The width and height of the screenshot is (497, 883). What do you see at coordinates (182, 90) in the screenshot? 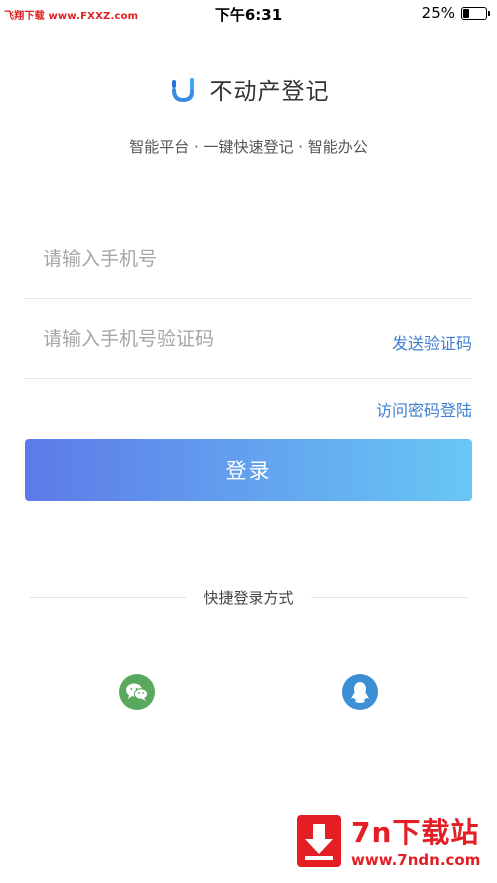
I see `app-logo-icon` at bounding box center [182, 90].